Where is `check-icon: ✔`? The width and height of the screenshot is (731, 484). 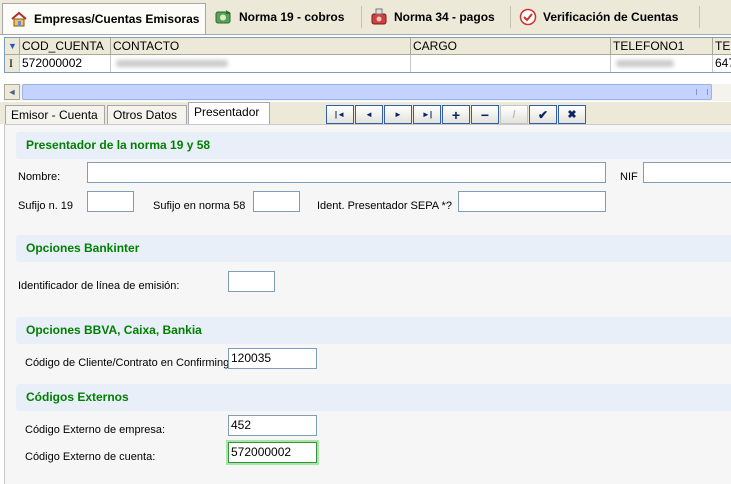 check-icon: ✔ is located at coordinates (543, 114).